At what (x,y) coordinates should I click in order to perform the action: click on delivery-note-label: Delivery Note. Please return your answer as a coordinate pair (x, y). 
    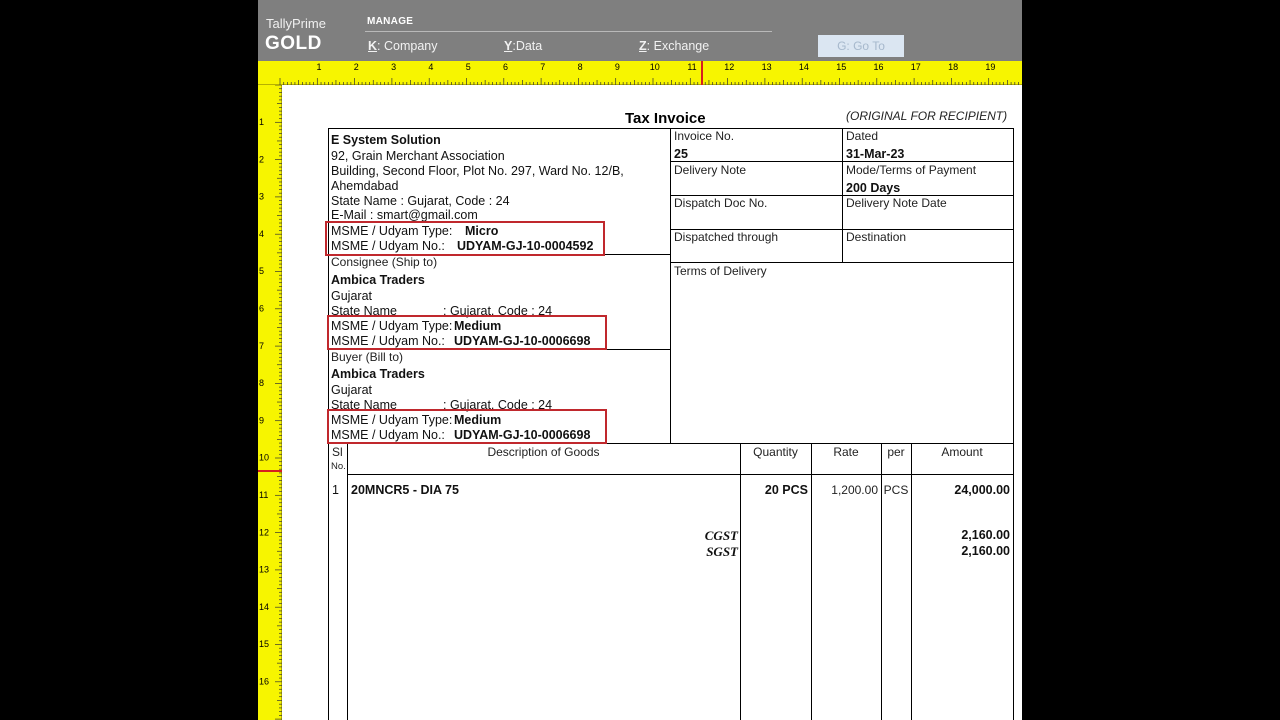
    Looking at the image, I should click on (710, 170).